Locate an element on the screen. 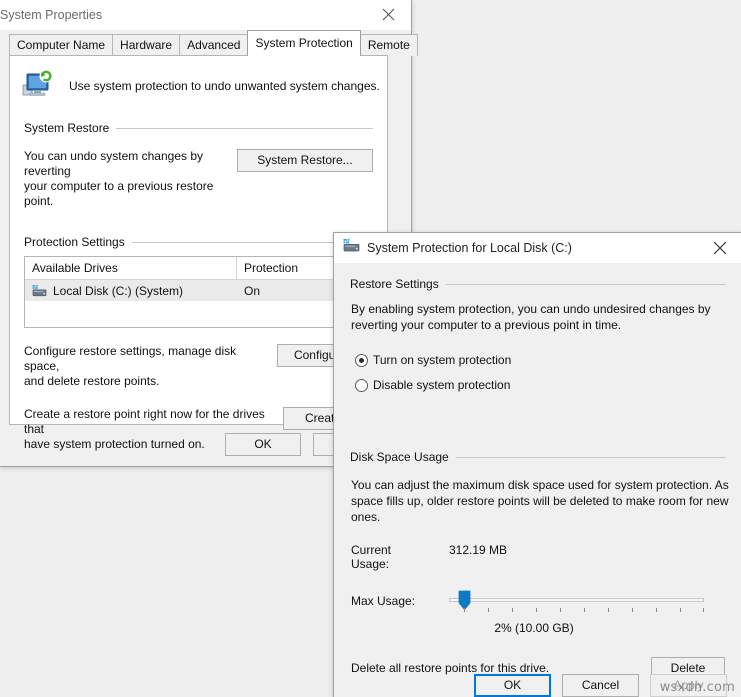 This screenshot has height=697, width=741. tab-hardware: Hardware is located at coordinates (146, 45).